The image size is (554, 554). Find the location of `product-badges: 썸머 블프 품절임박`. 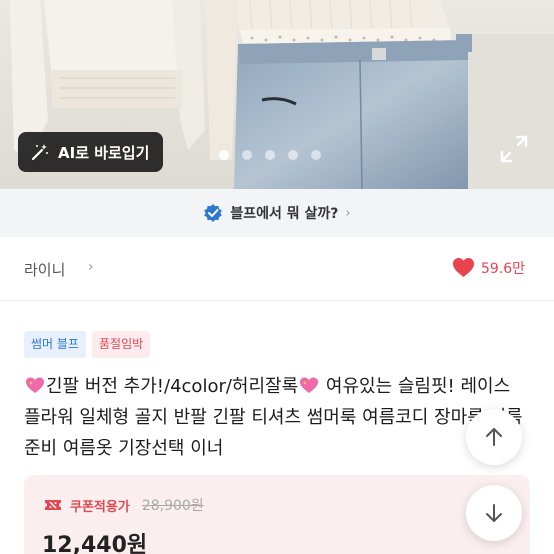

product-badges: 썸머 블프 품절임박 is located at coordinates (87, 344).